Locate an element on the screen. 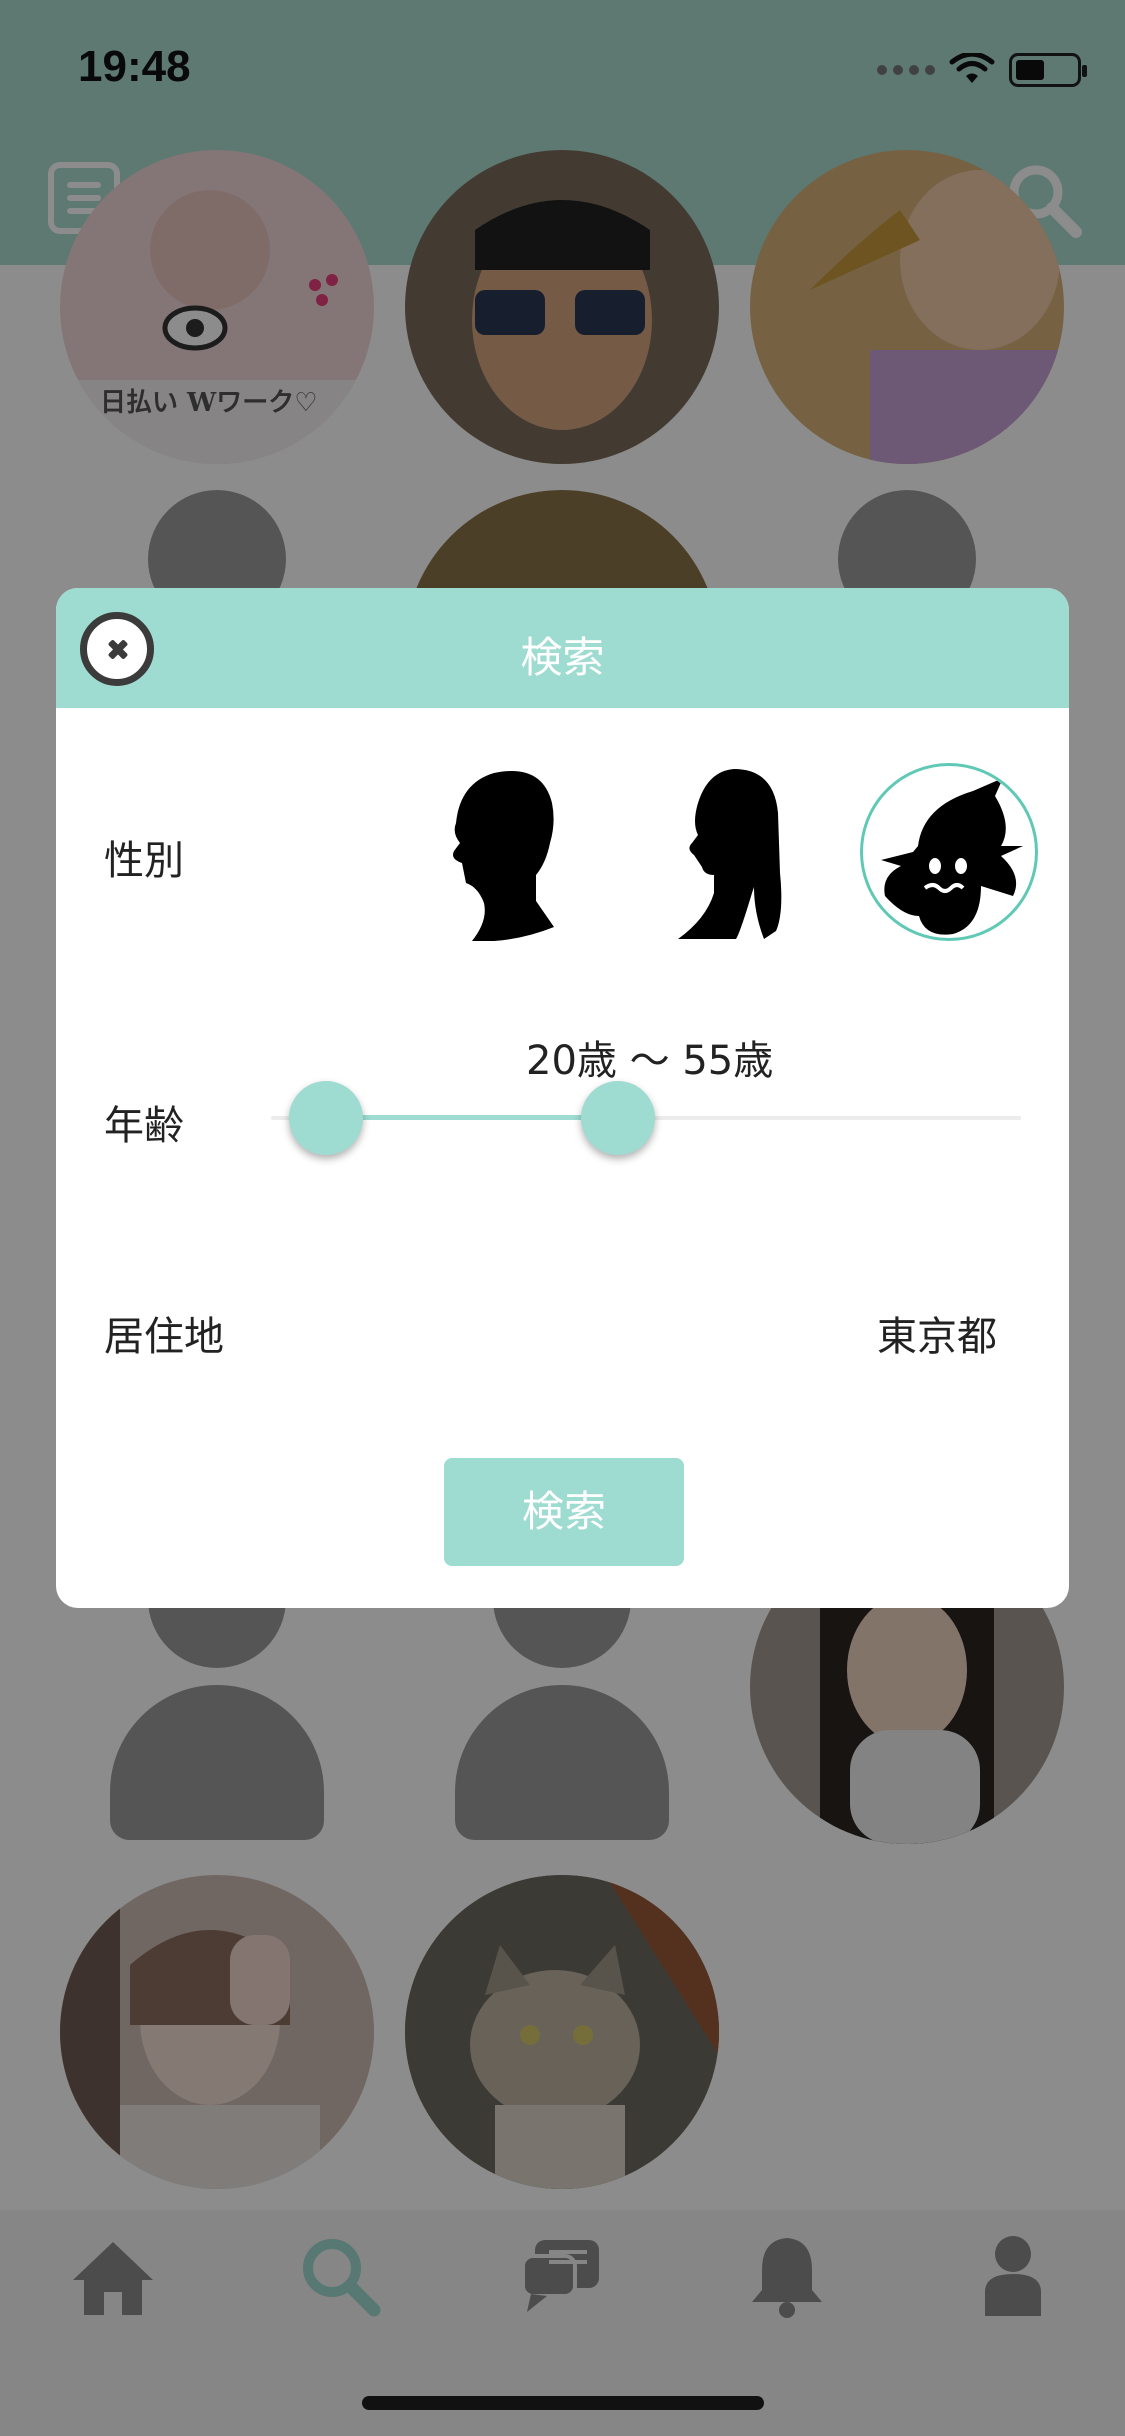  home-indicator is located at coordinates (563, 2403).